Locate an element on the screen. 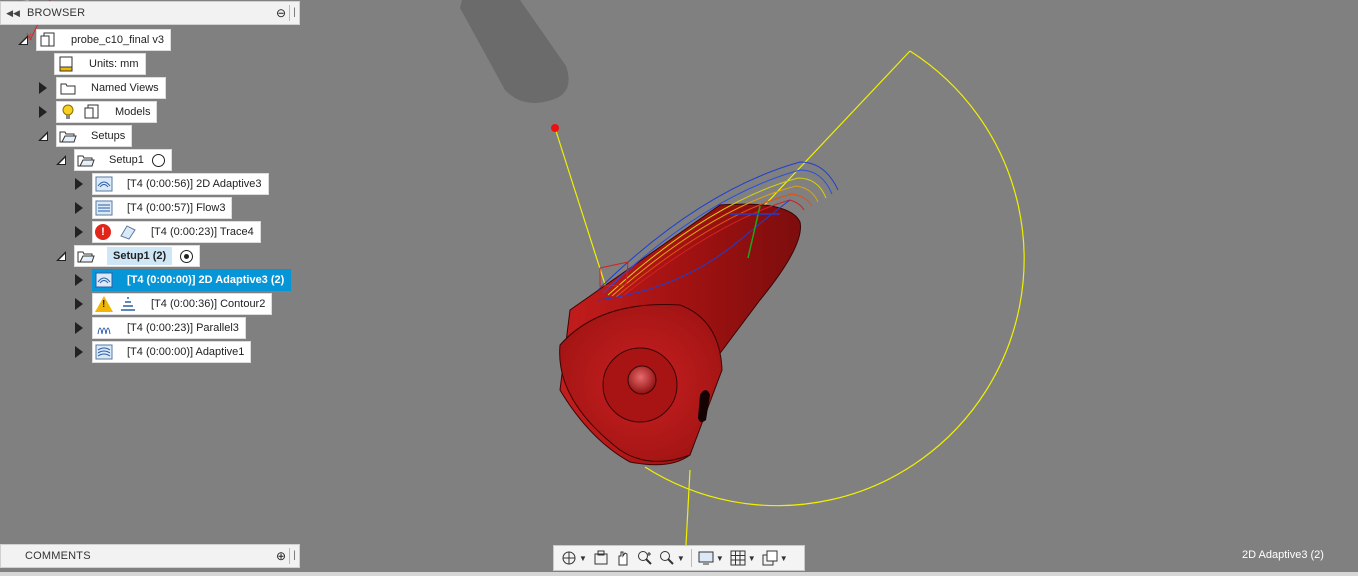 The width and height of the screenshot is (1358, 576). tree-row-units: Units: mm is located at coordinates (100, 64).